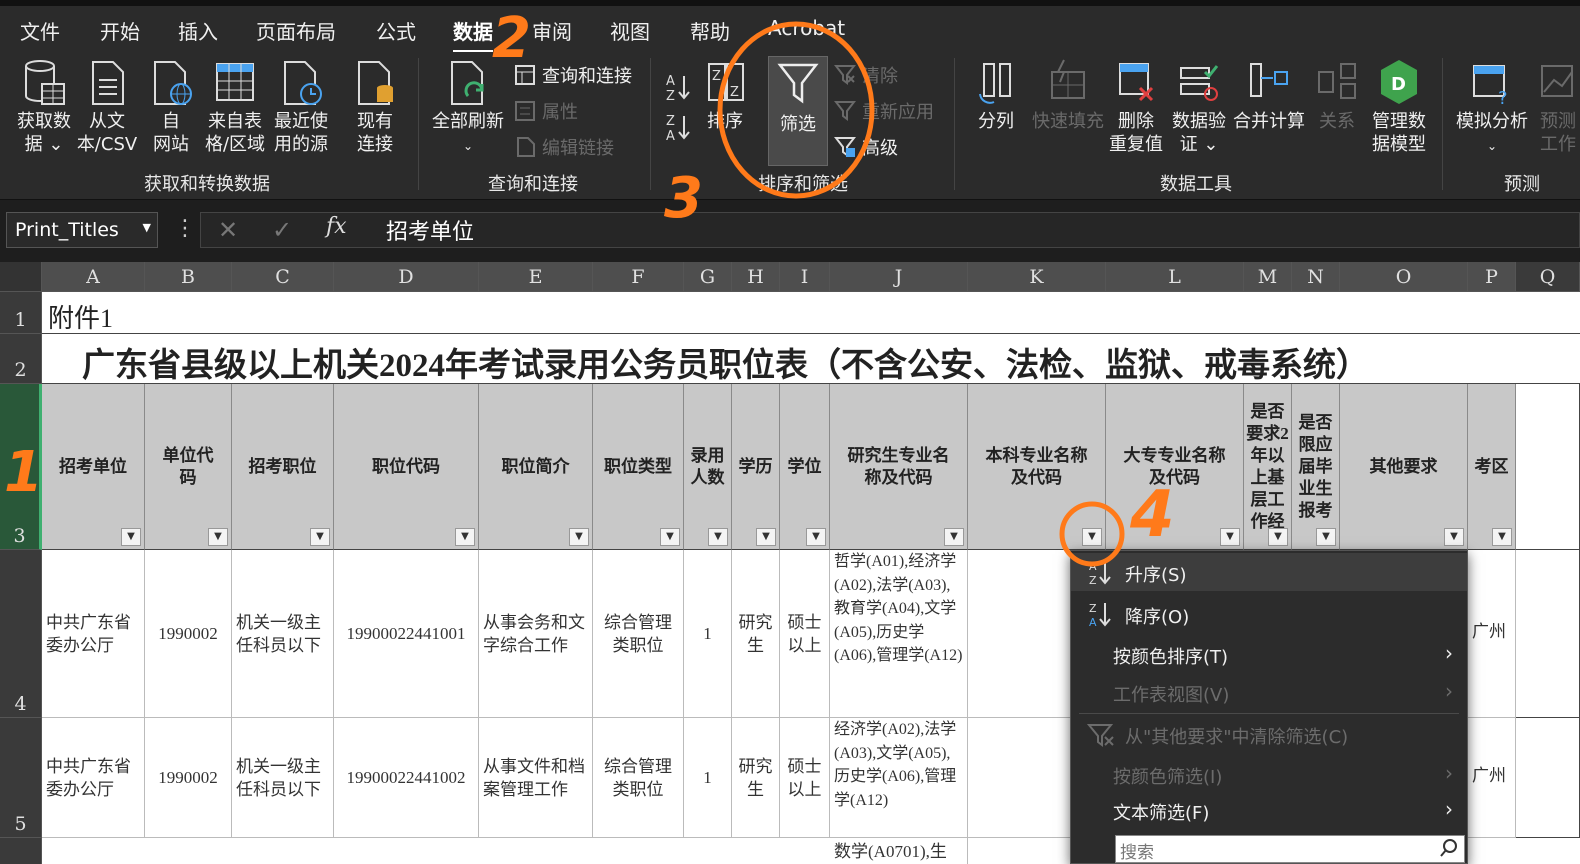 The image size is (1580, 864). I want to click on attachment-label: 附件1, so click(137, 313).